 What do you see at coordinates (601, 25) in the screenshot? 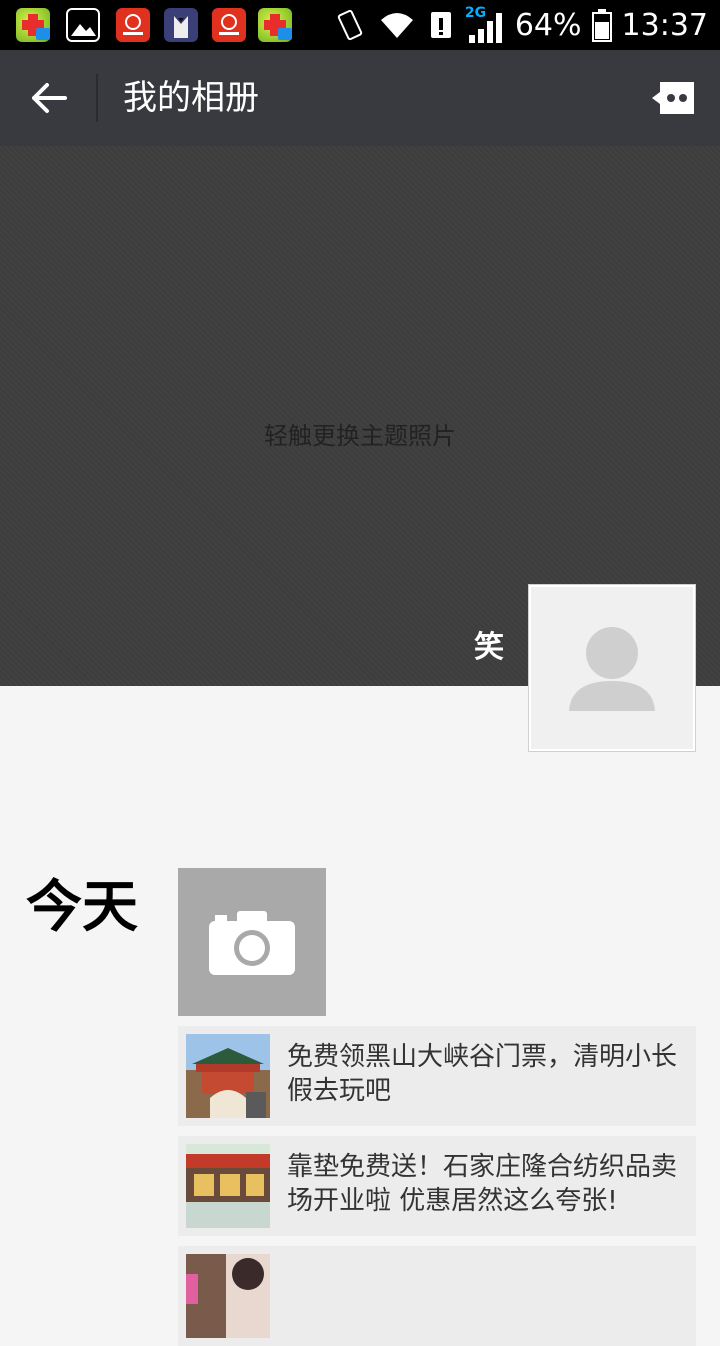
I see `battery-icon` at bounding box center [601, 25].